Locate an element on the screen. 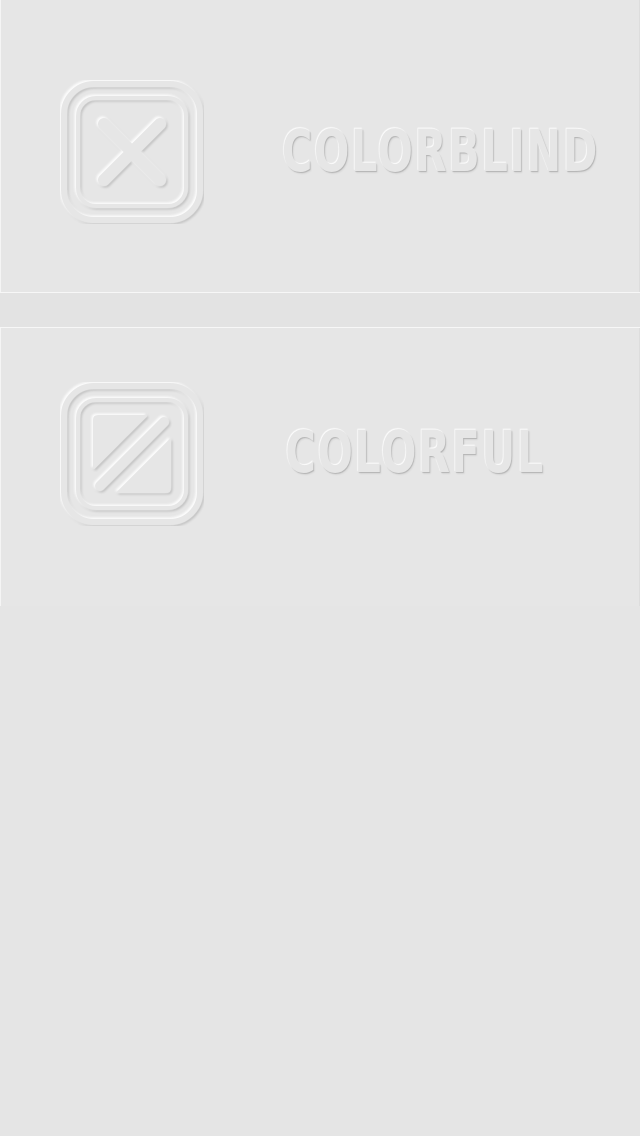  colorful-label: COLORFUL is located at coordinates (415, 452).